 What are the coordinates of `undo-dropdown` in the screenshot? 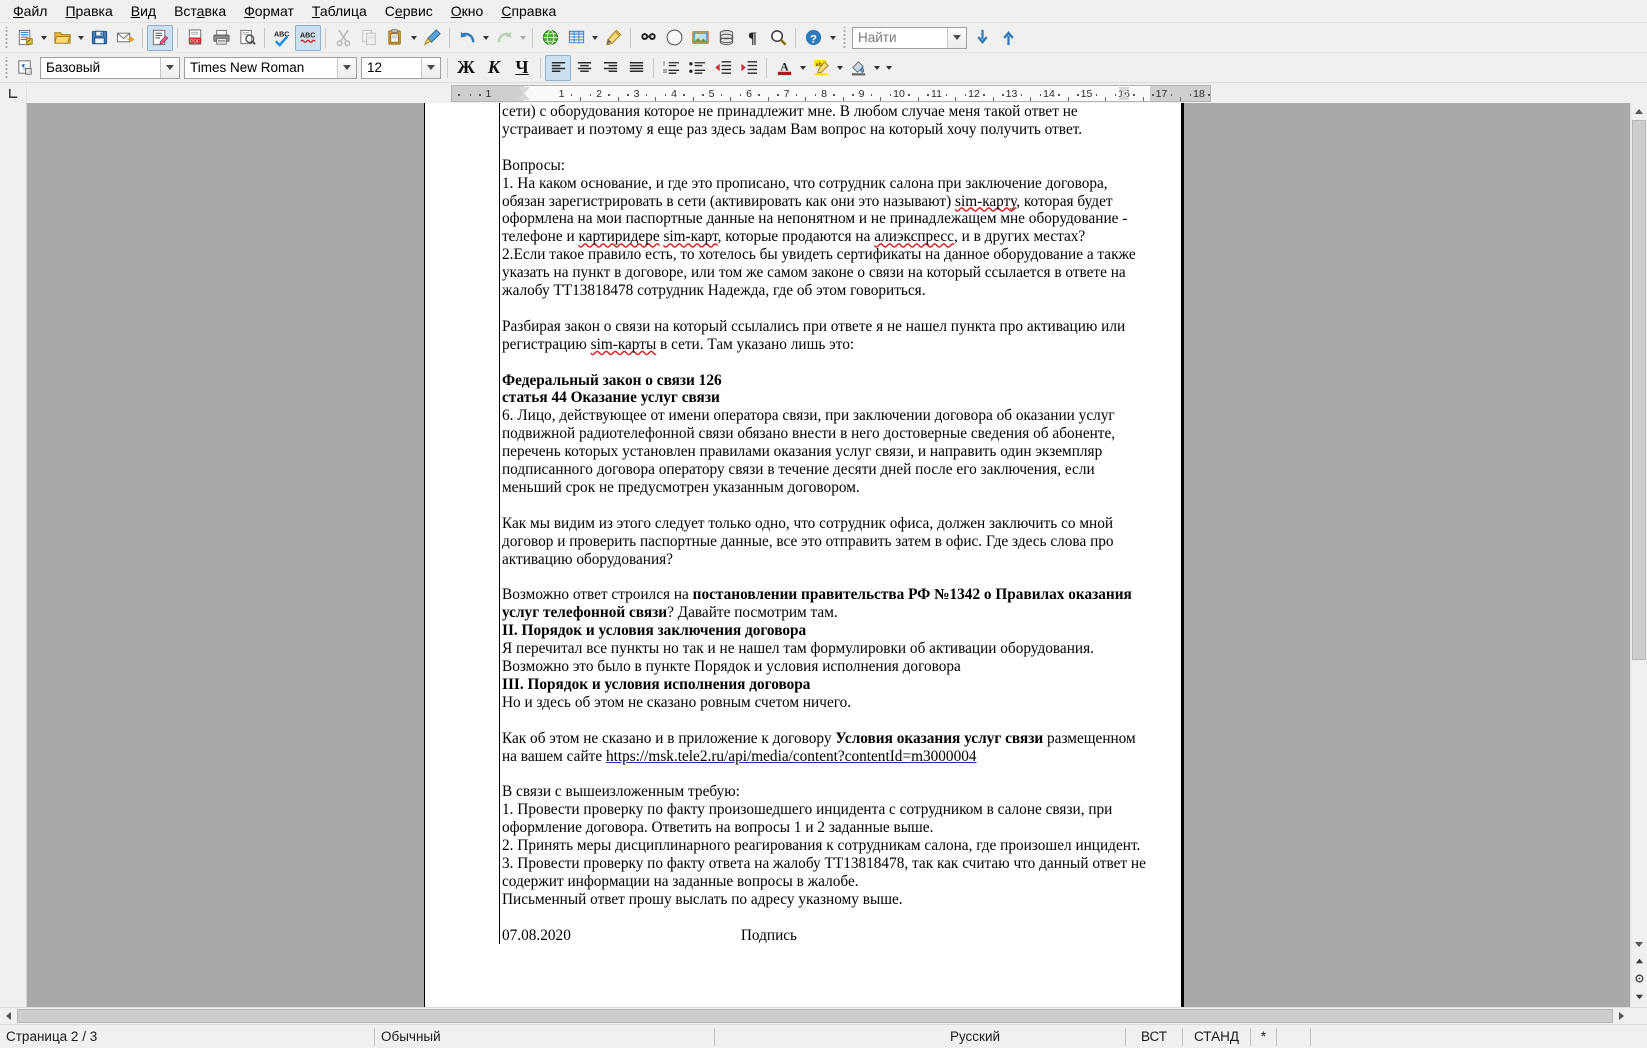 It's located at (485, 38).